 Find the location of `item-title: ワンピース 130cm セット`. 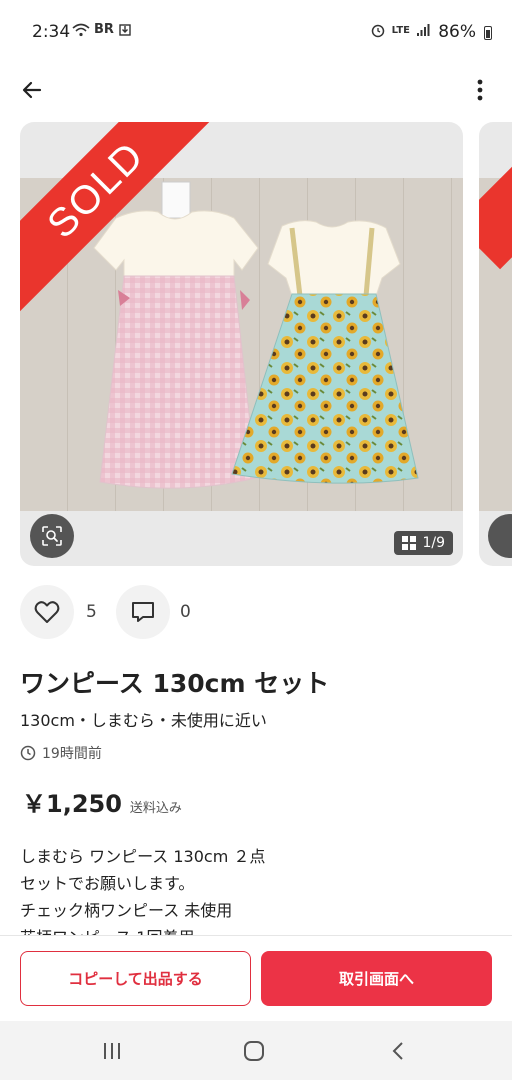

item-title: ワンピース 130cm セット is located at coordinates (175, 683).